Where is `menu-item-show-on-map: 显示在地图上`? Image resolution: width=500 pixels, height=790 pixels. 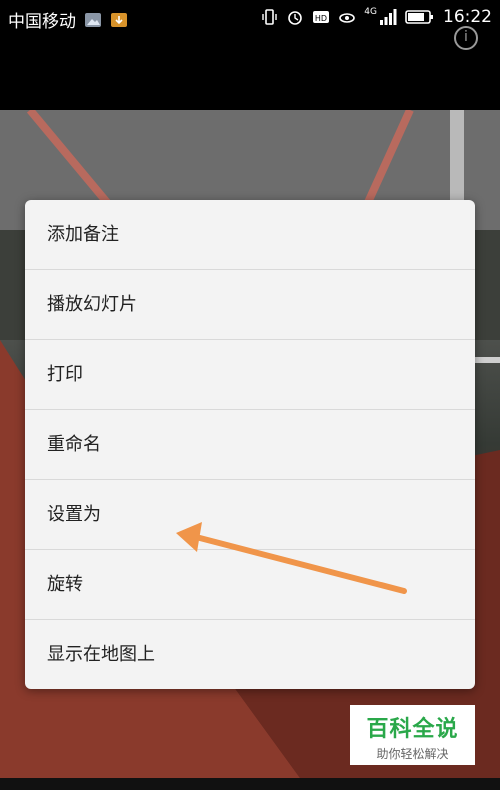 menu-item-show-on-map: 显示在地图上 is located at coordinates (250, 654).